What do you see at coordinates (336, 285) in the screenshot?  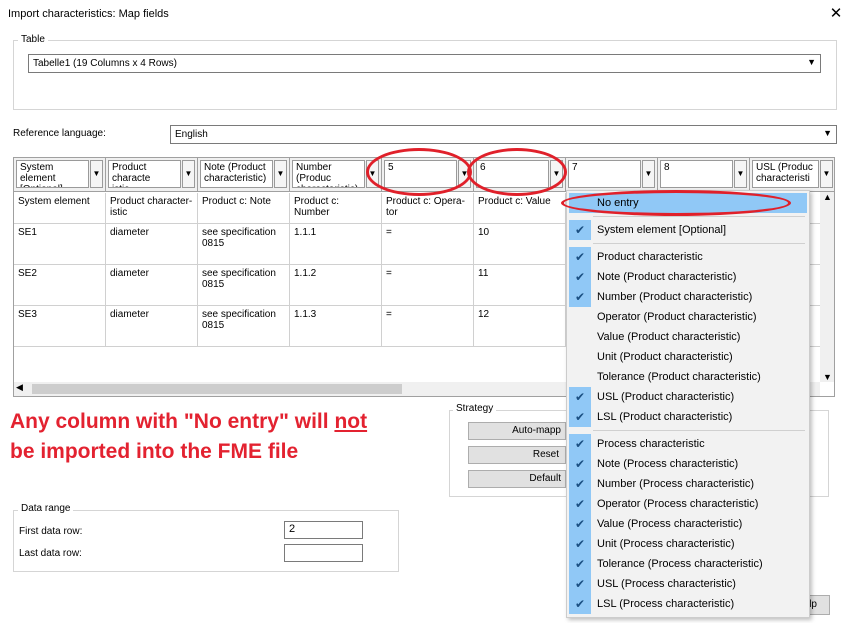 I see `table-cell: 1.1.2` at bounding box center [336, 285].